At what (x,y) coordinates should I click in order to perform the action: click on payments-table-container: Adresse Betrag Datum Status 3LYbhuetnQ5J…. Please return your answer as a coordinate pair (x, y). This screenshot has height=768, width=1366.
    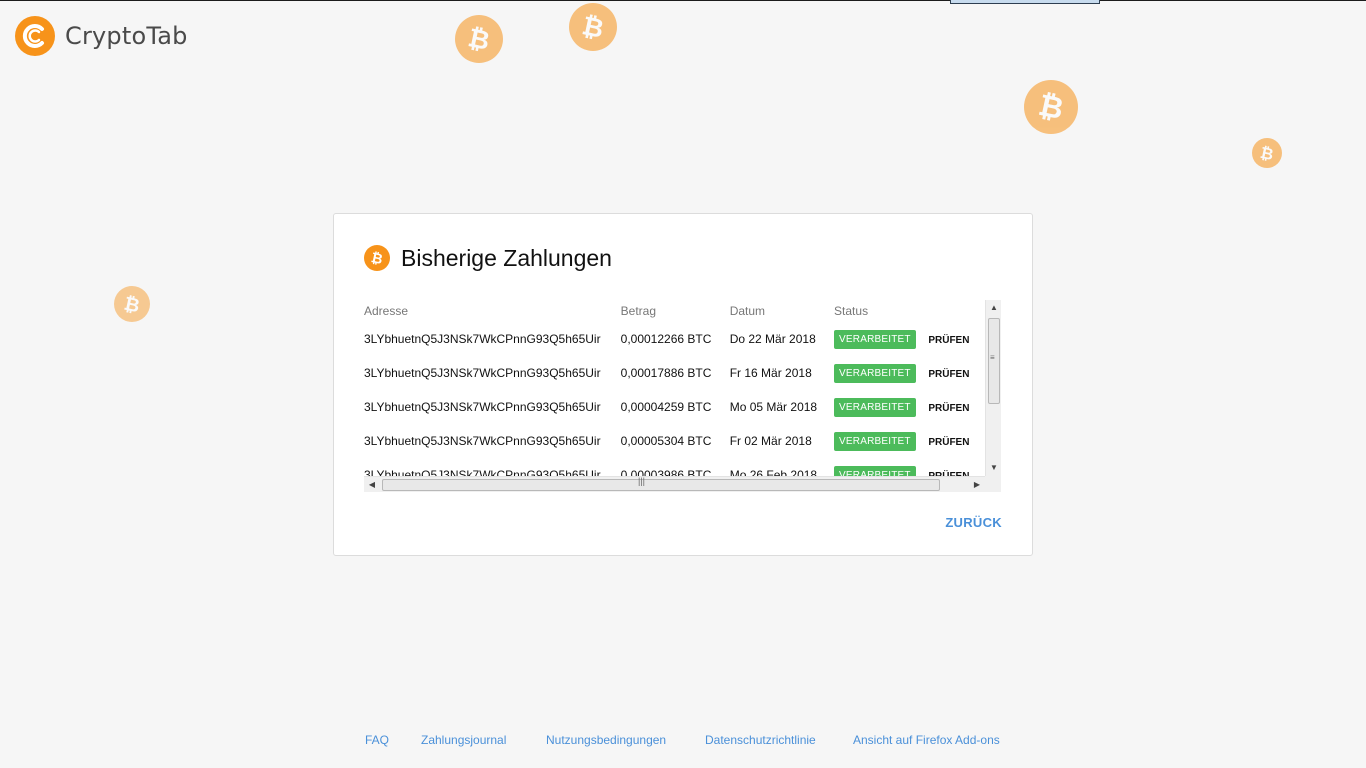
    Looking at the image, I should click on (682, 396).